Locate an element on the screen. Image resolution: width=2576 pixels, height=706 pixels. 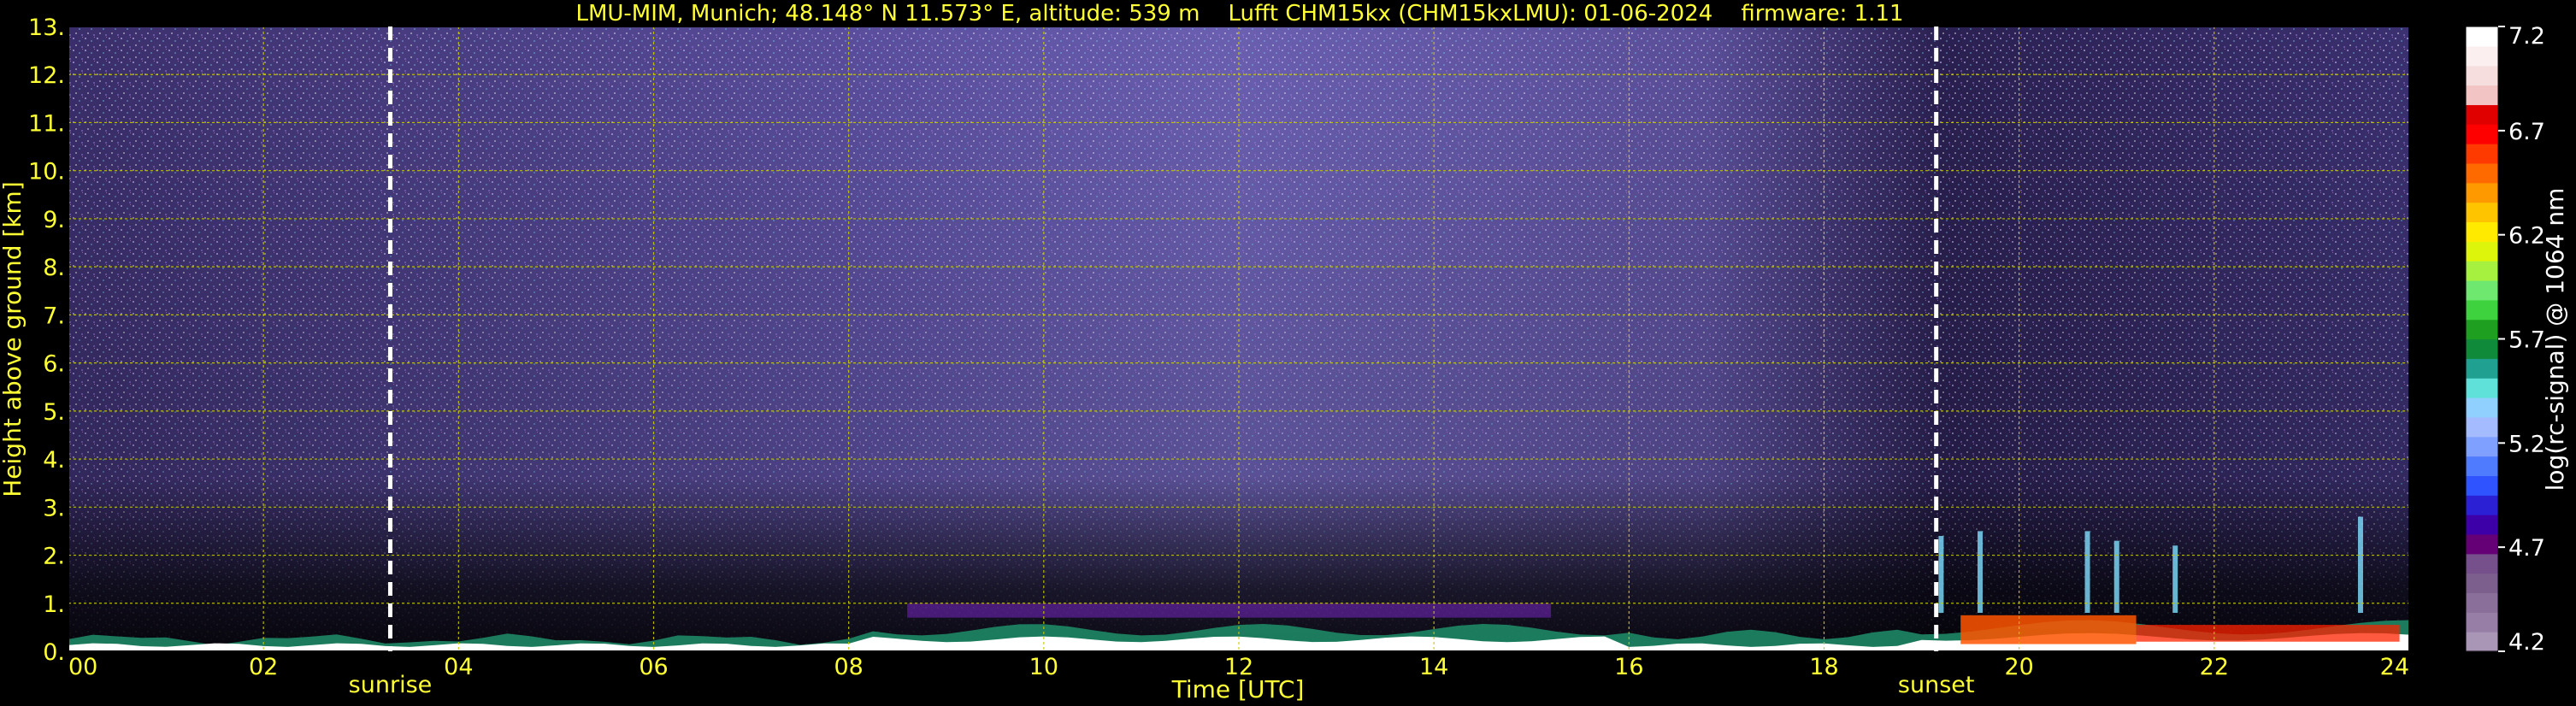
y-tick-label: 9. is located at coordinates (54, 220).